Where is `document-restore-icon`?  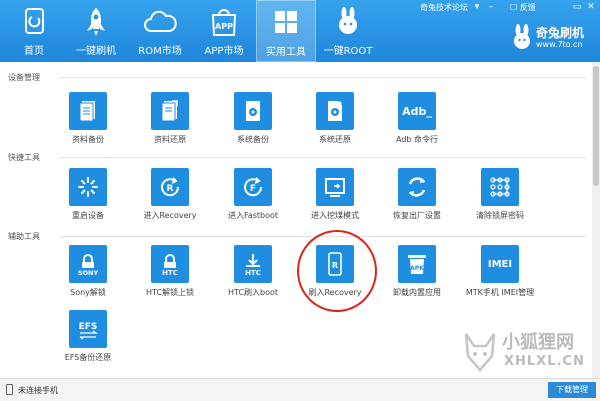
document-restore-icon is located at coordinates (170, 111).